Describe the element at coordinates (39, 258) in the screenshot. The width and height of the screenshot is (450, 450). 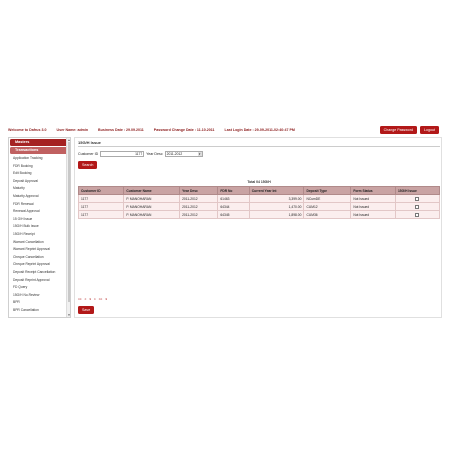
I see `sidebar-item-cheque-cancellation: Cheque Cancellation` at that location.